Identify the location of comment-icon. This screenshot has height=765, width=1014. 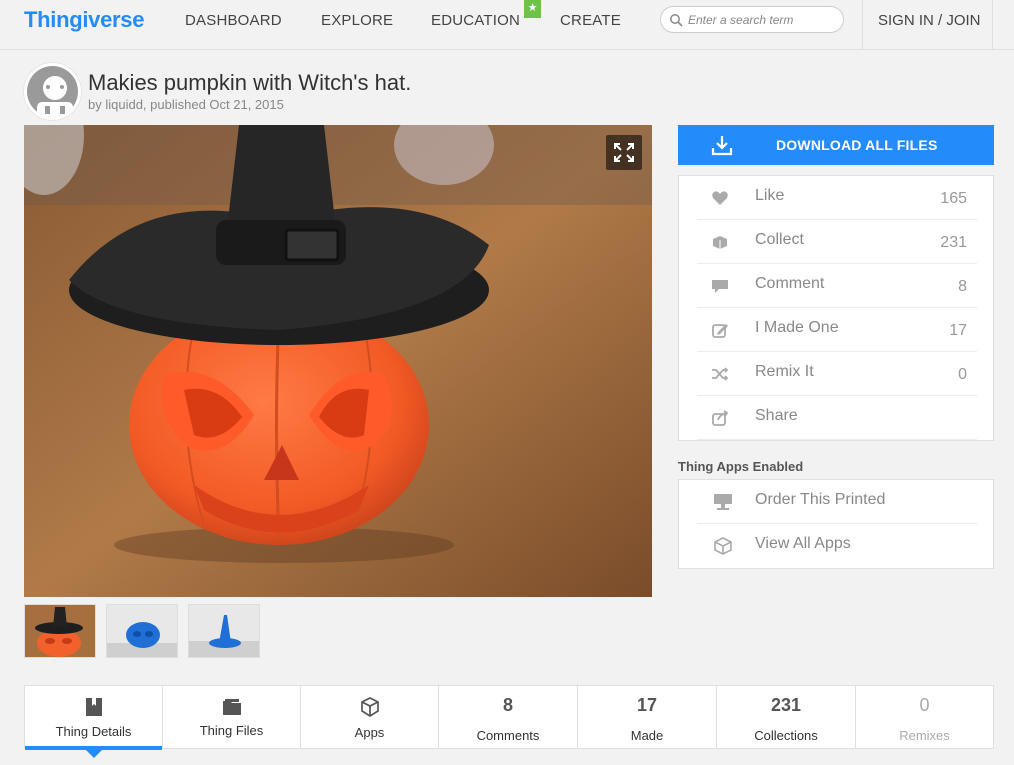
(720, 286).